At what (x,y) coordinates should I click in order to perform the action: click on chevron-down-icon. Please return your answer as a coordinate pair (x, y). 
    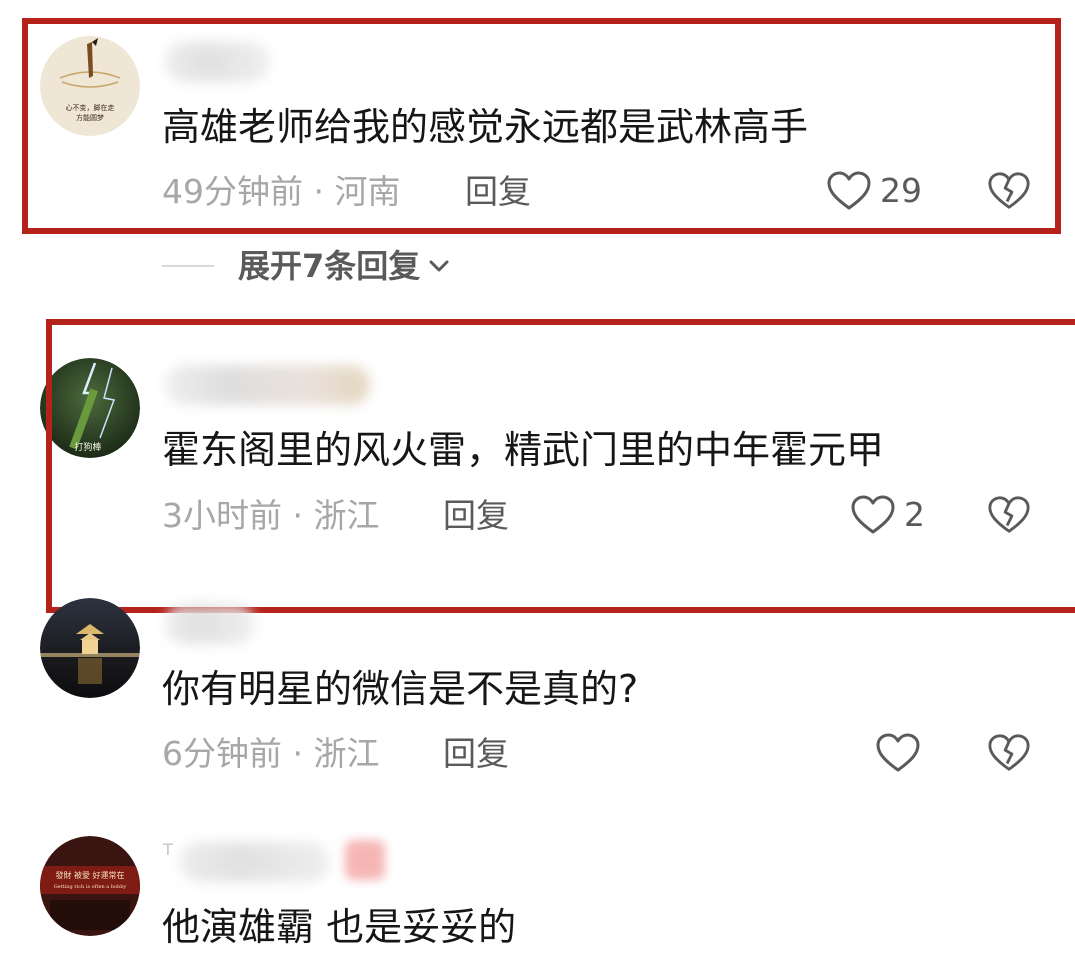
    Looking at the image, I should click on (439, 266).